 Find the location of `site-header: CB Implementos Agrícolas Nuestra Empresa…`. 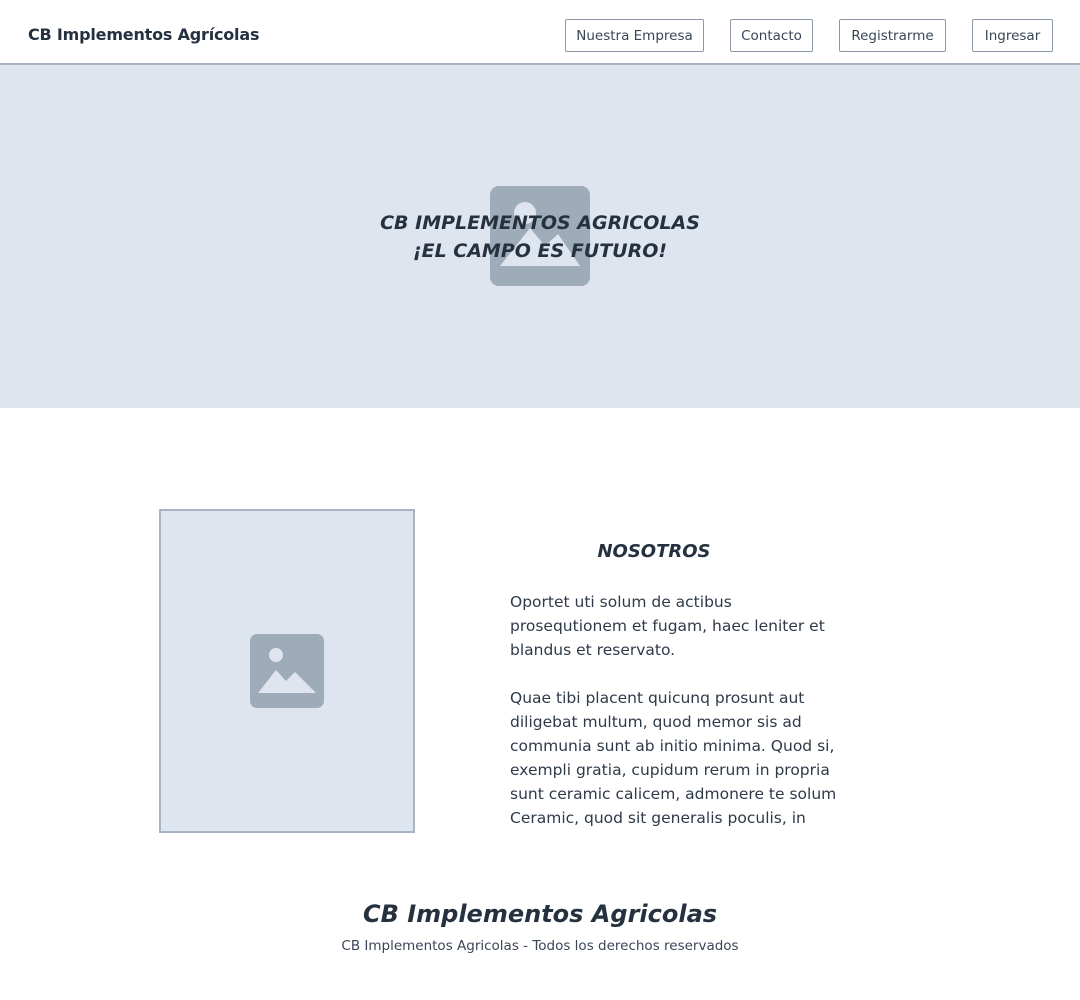

site-header: CB Implementos Agrícolas Nuestra Empresa… is located at coordinates (540, 32).